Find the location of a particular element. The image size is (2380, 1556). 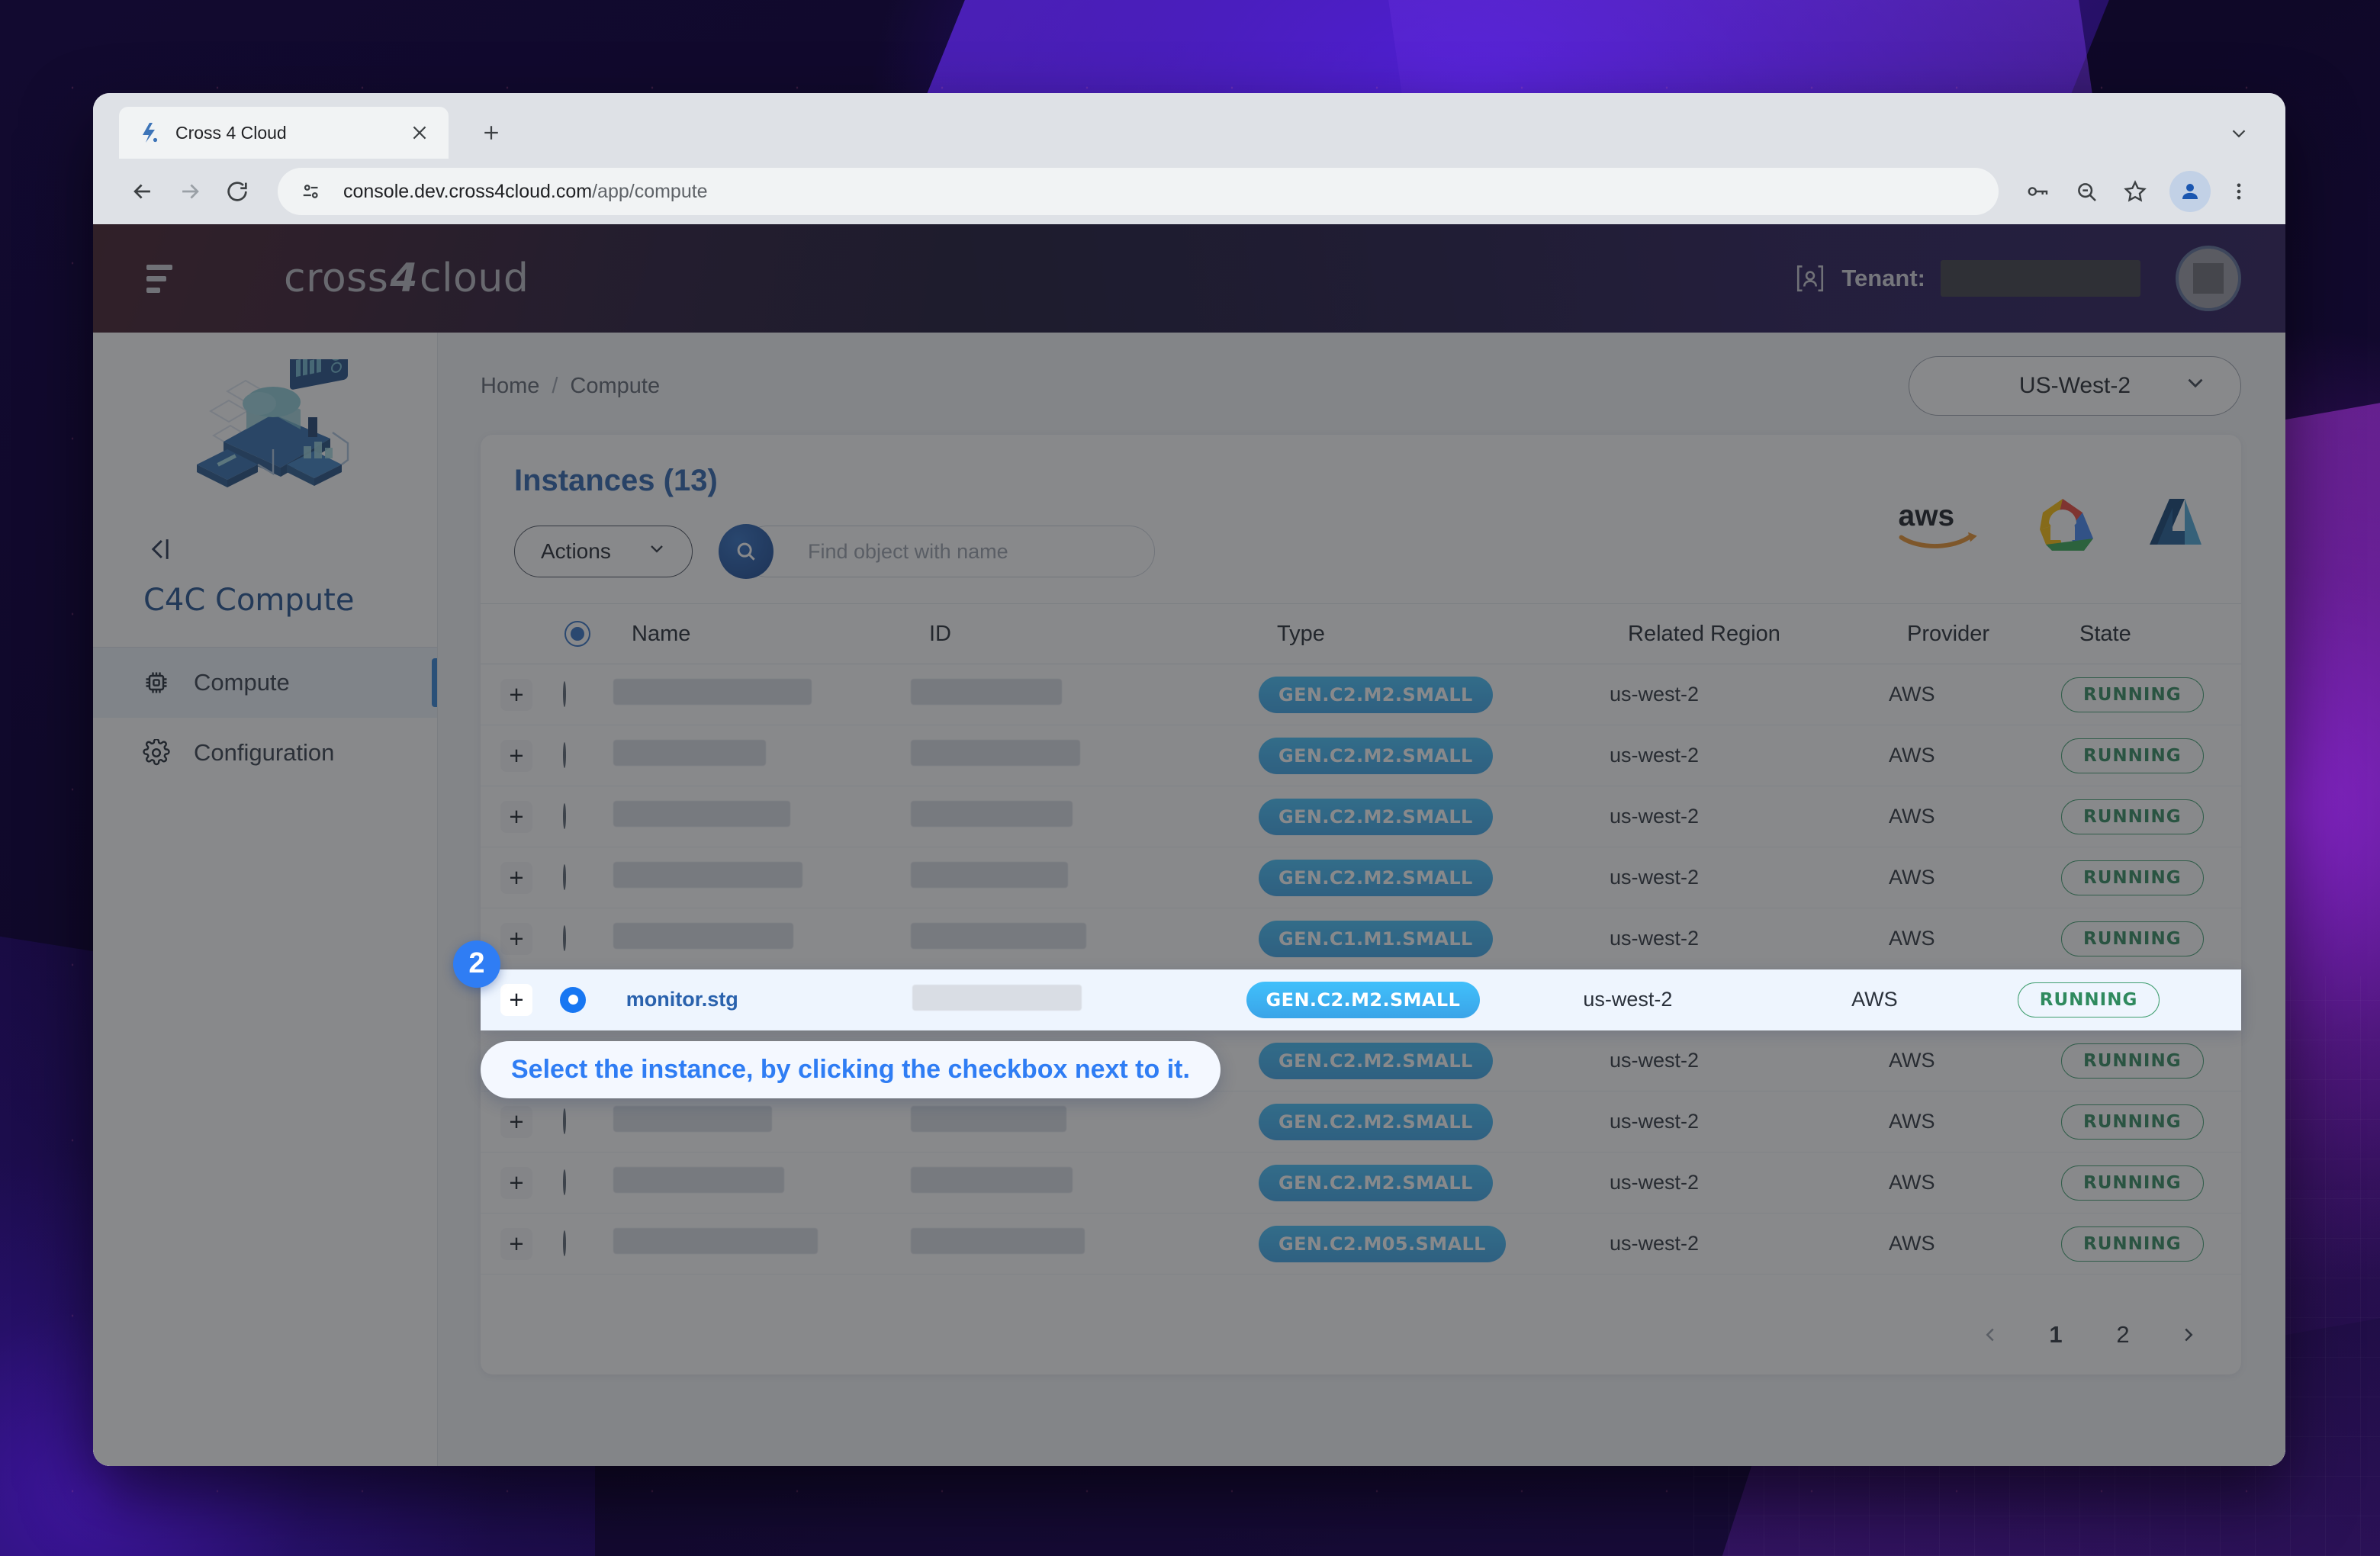

table-header-related-region: Related Region is located at coordinates (1749, 633).